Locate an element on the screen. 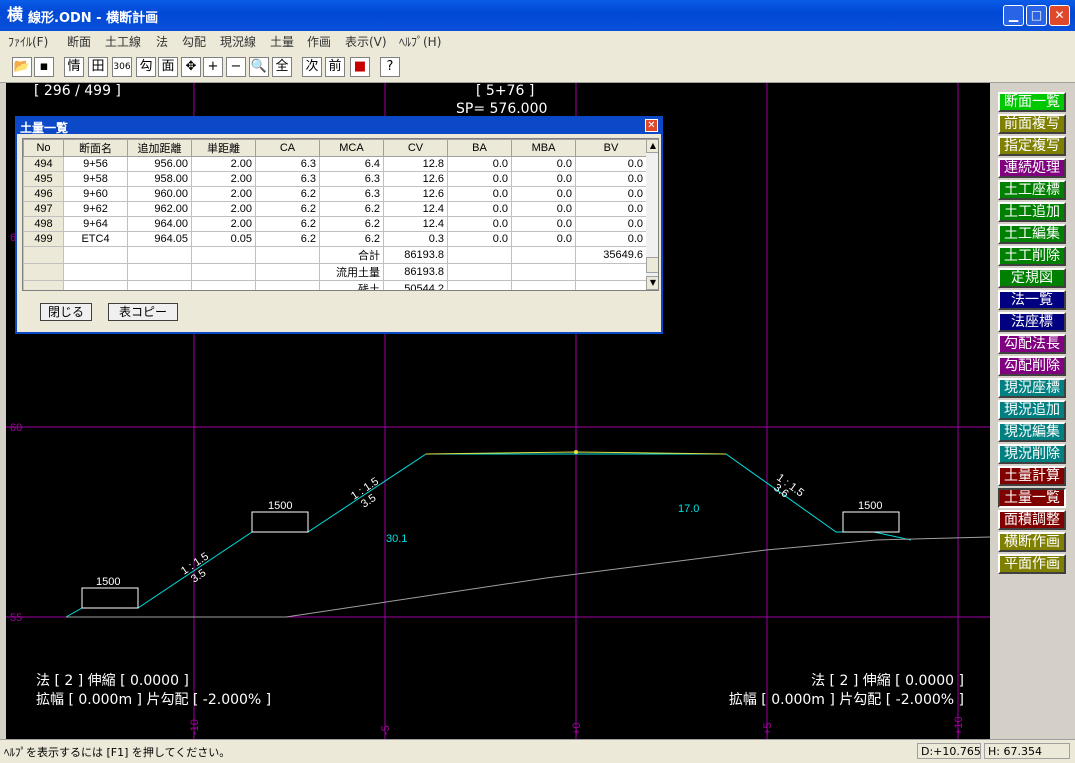  column-header: MBA is located at coordinates (543, 148).